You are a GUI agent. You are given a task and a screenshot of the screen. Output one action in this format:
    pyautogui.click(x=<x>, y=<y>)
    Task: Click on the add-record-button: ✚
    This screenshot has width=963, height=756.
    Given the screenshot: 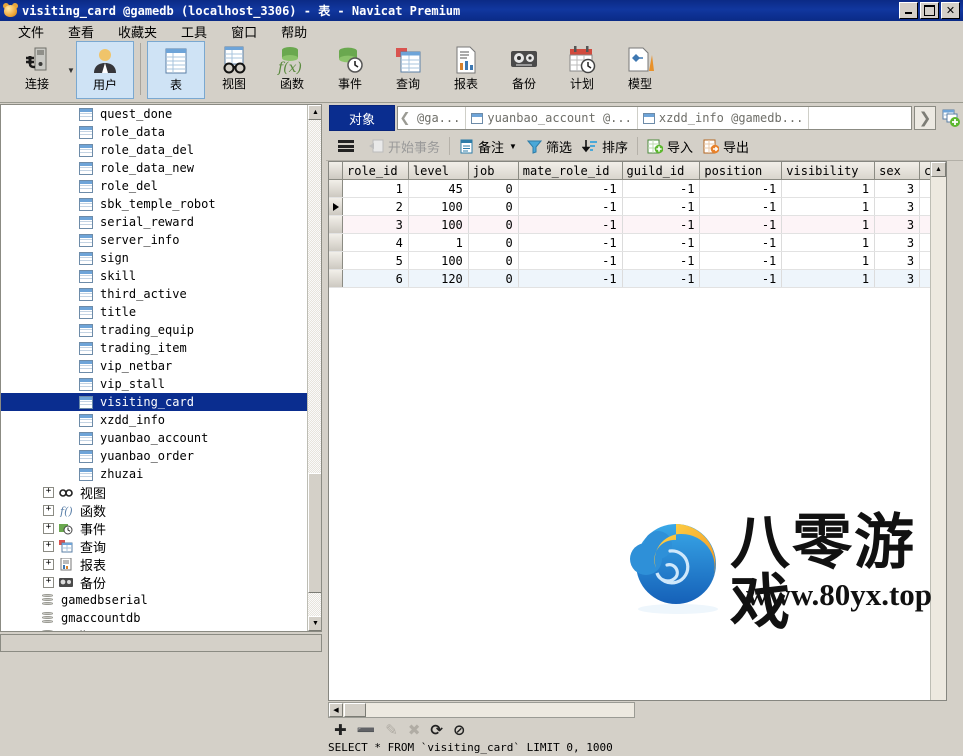 What is the action you would take?
    pyautogui.click(x=340, y=730)
    